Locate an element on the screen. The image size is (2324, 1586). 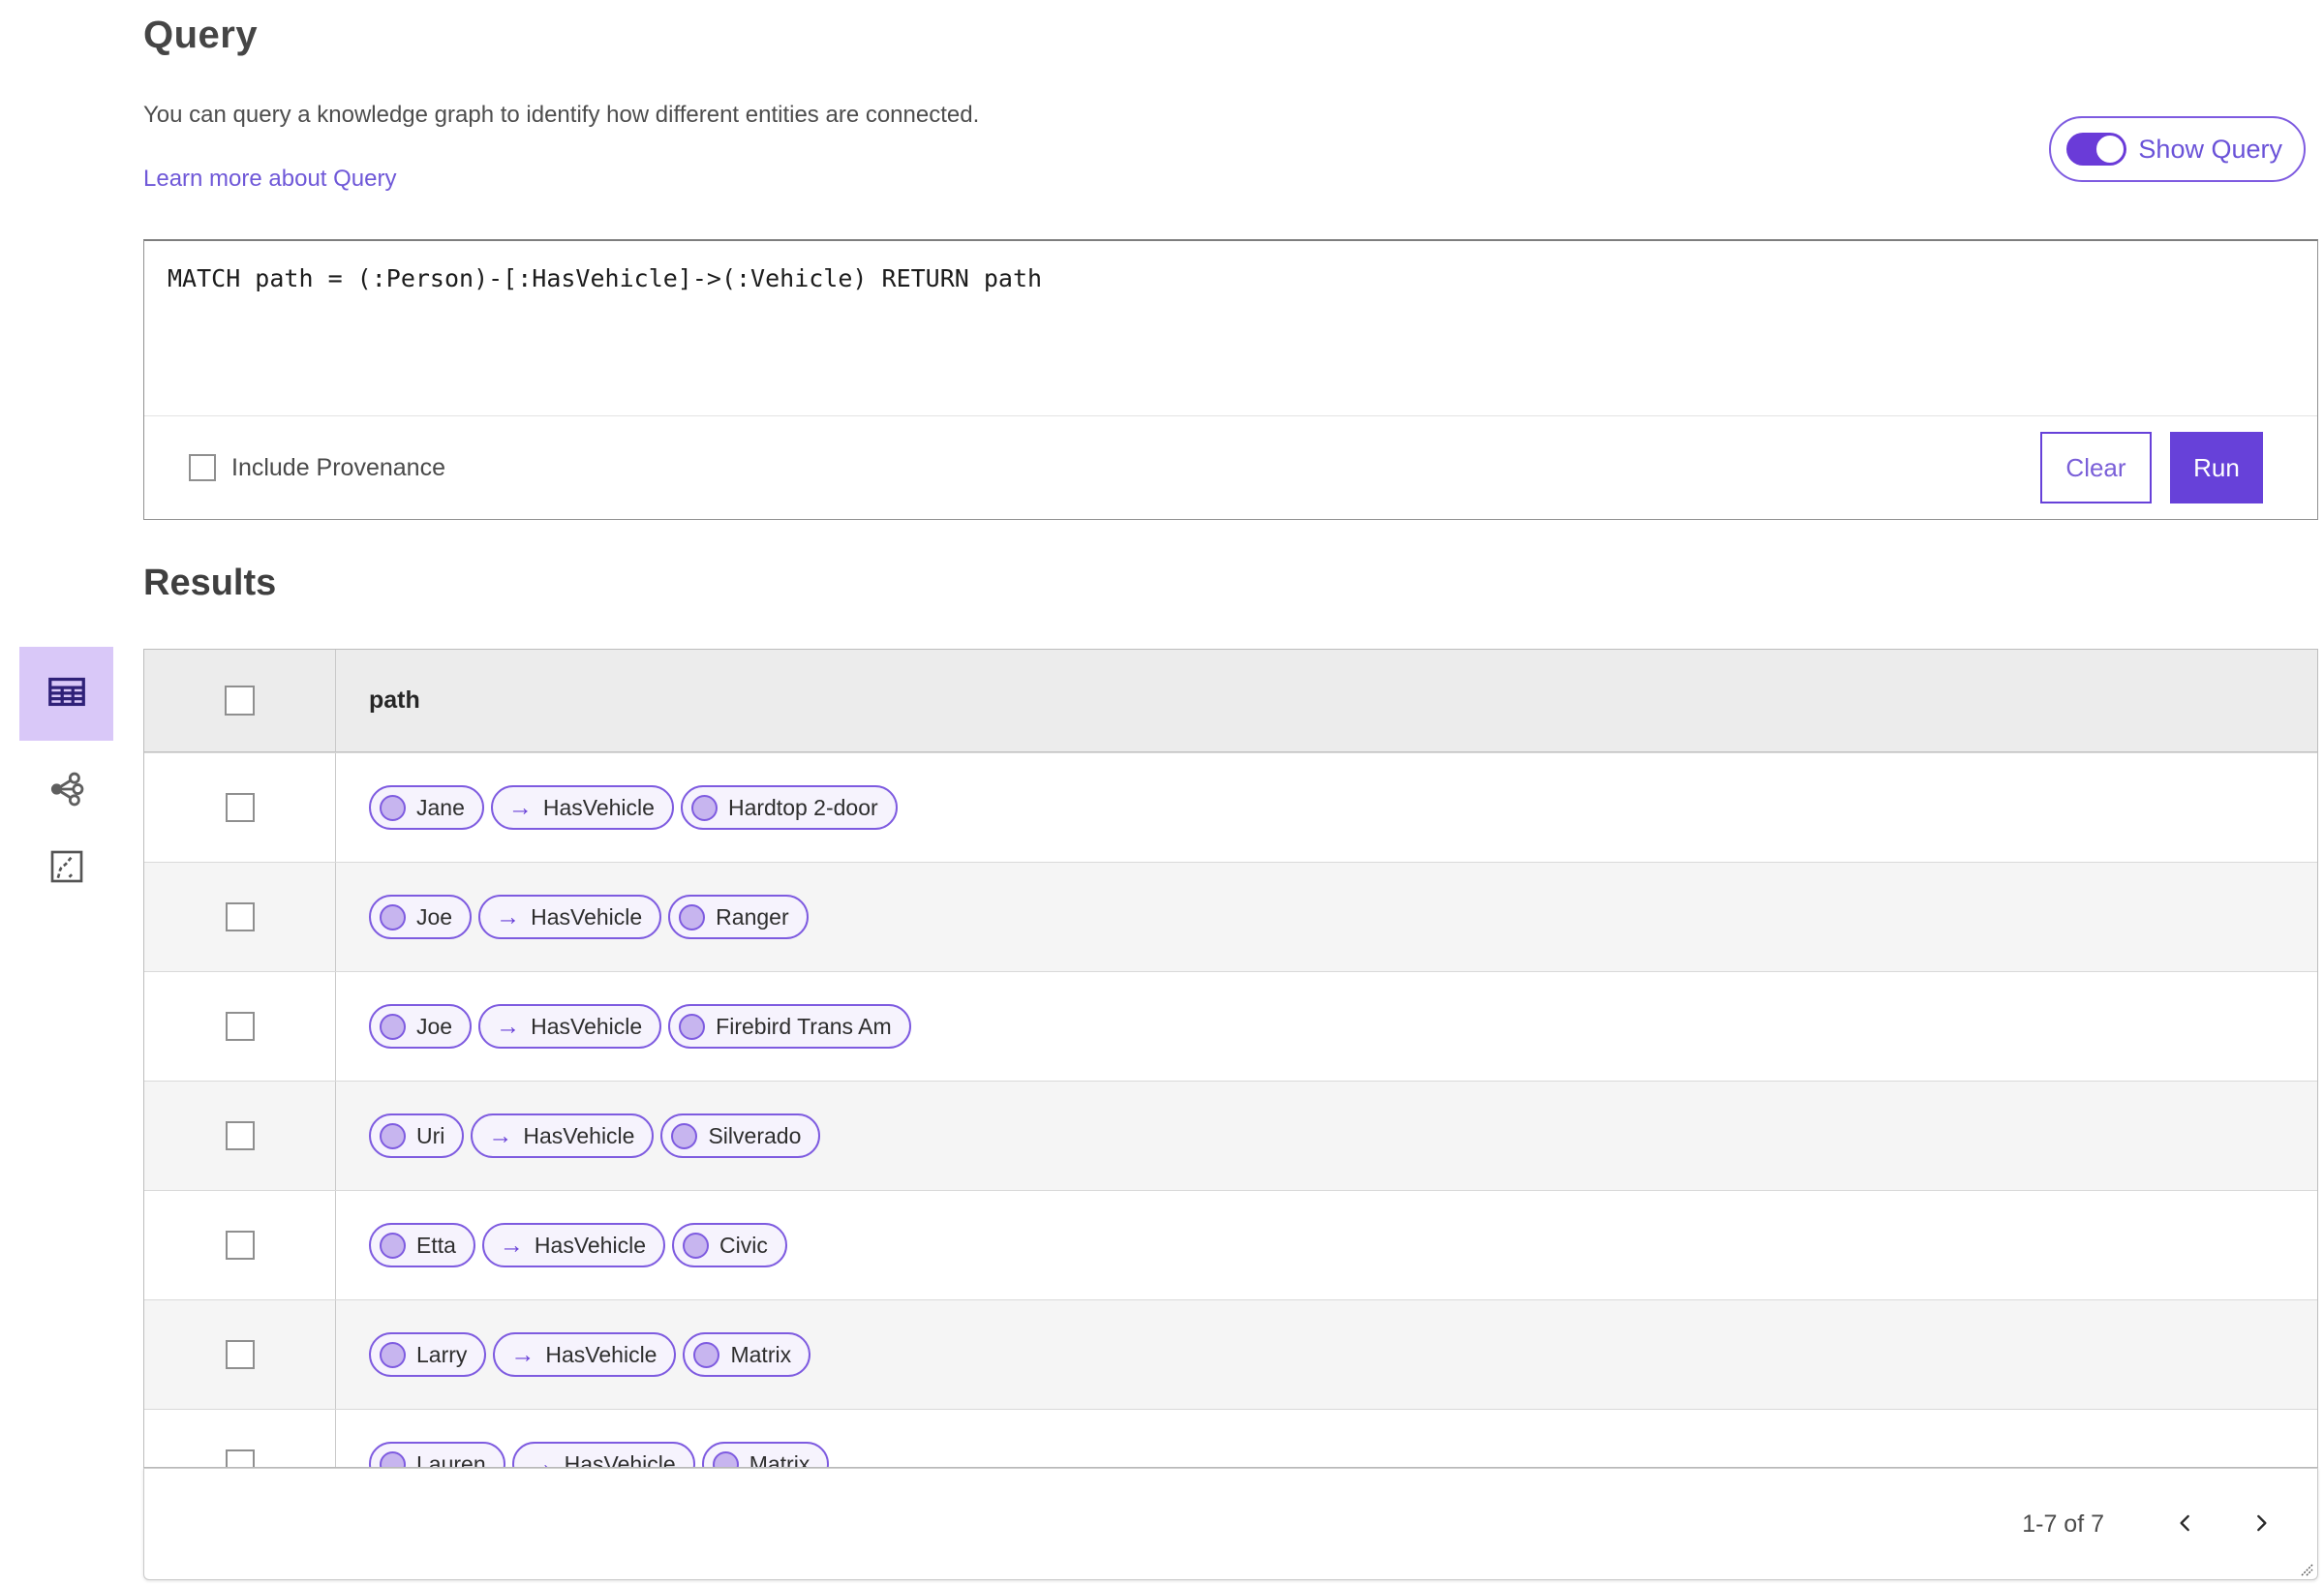
header-checkbox-cell is located at coordinates (240, 700).